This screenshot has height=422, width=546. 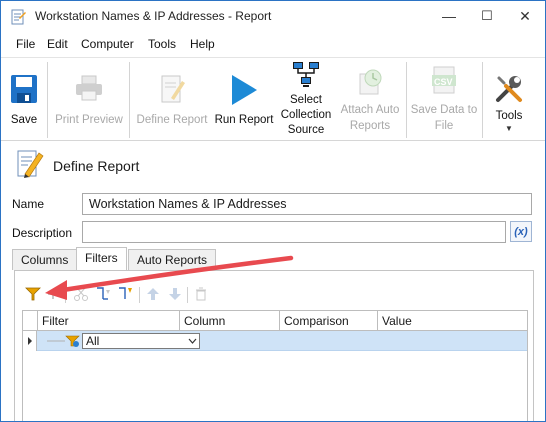 I want to click on attach-auto-reports-button: Attach Auto Reports, so click(x=370, y=100).